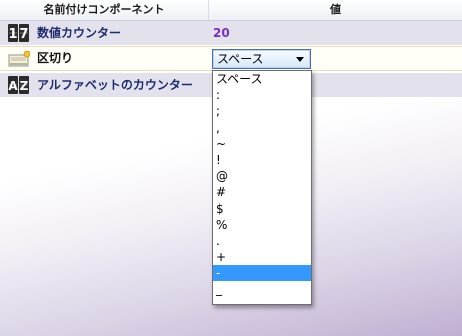 Image resolution: width=462 pixels, height=336 pixels. I want to click on row-label: アルファベットのカウンター, so click(115, 85).